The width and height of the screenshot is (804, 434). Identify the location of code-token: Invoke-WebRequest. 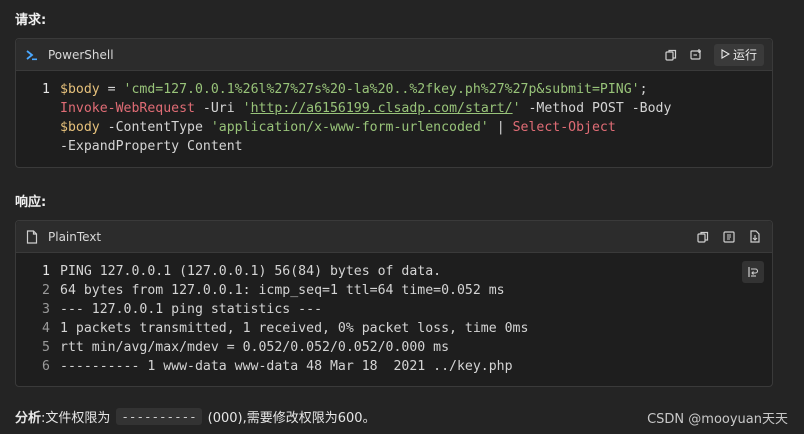
(127, 108).